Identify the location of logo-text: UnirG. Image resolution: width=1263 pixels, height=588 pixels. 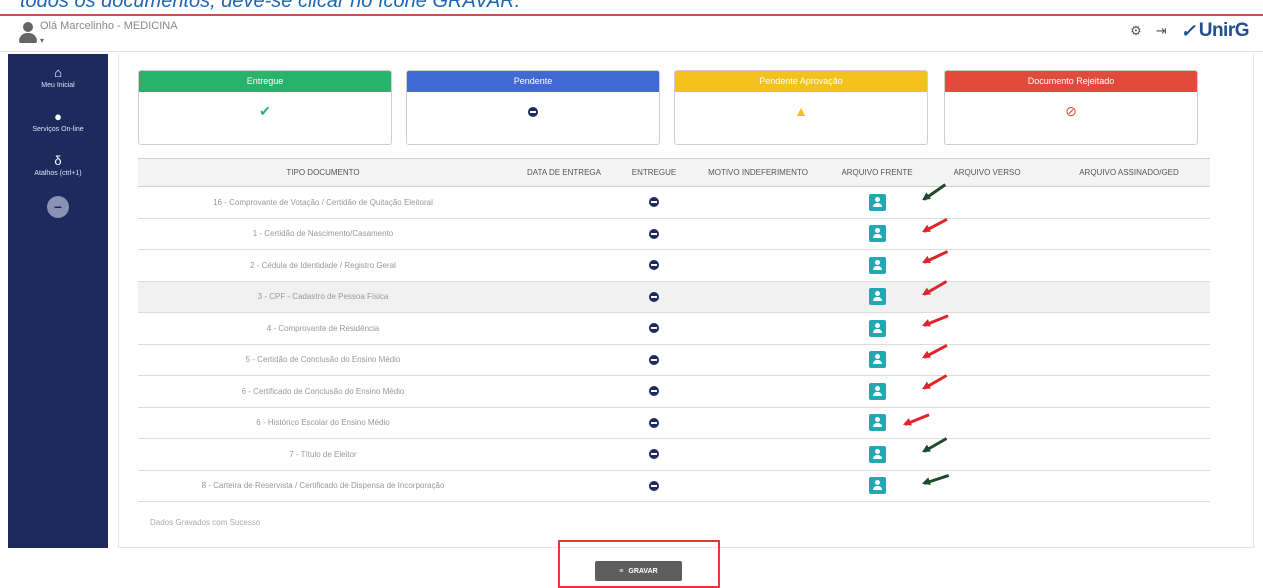
(1224, 30).